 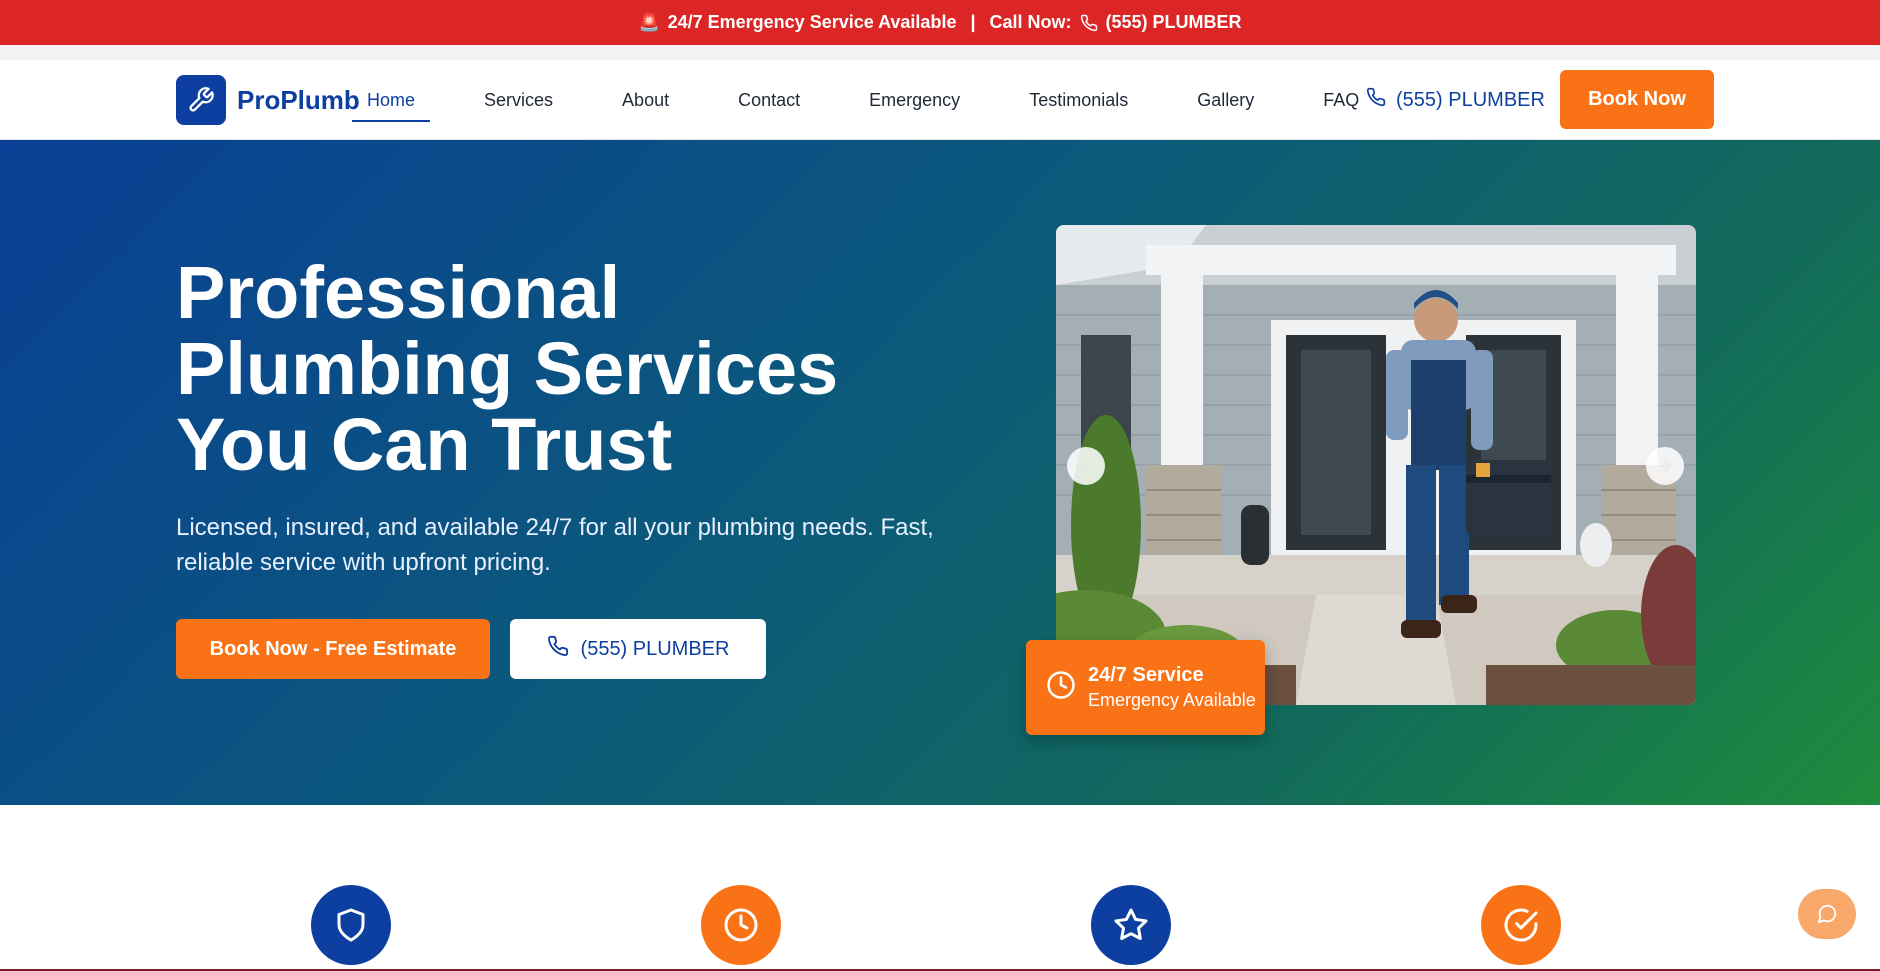 I want to click on site-logo: ProPlumb, so click(x=268, y=100).